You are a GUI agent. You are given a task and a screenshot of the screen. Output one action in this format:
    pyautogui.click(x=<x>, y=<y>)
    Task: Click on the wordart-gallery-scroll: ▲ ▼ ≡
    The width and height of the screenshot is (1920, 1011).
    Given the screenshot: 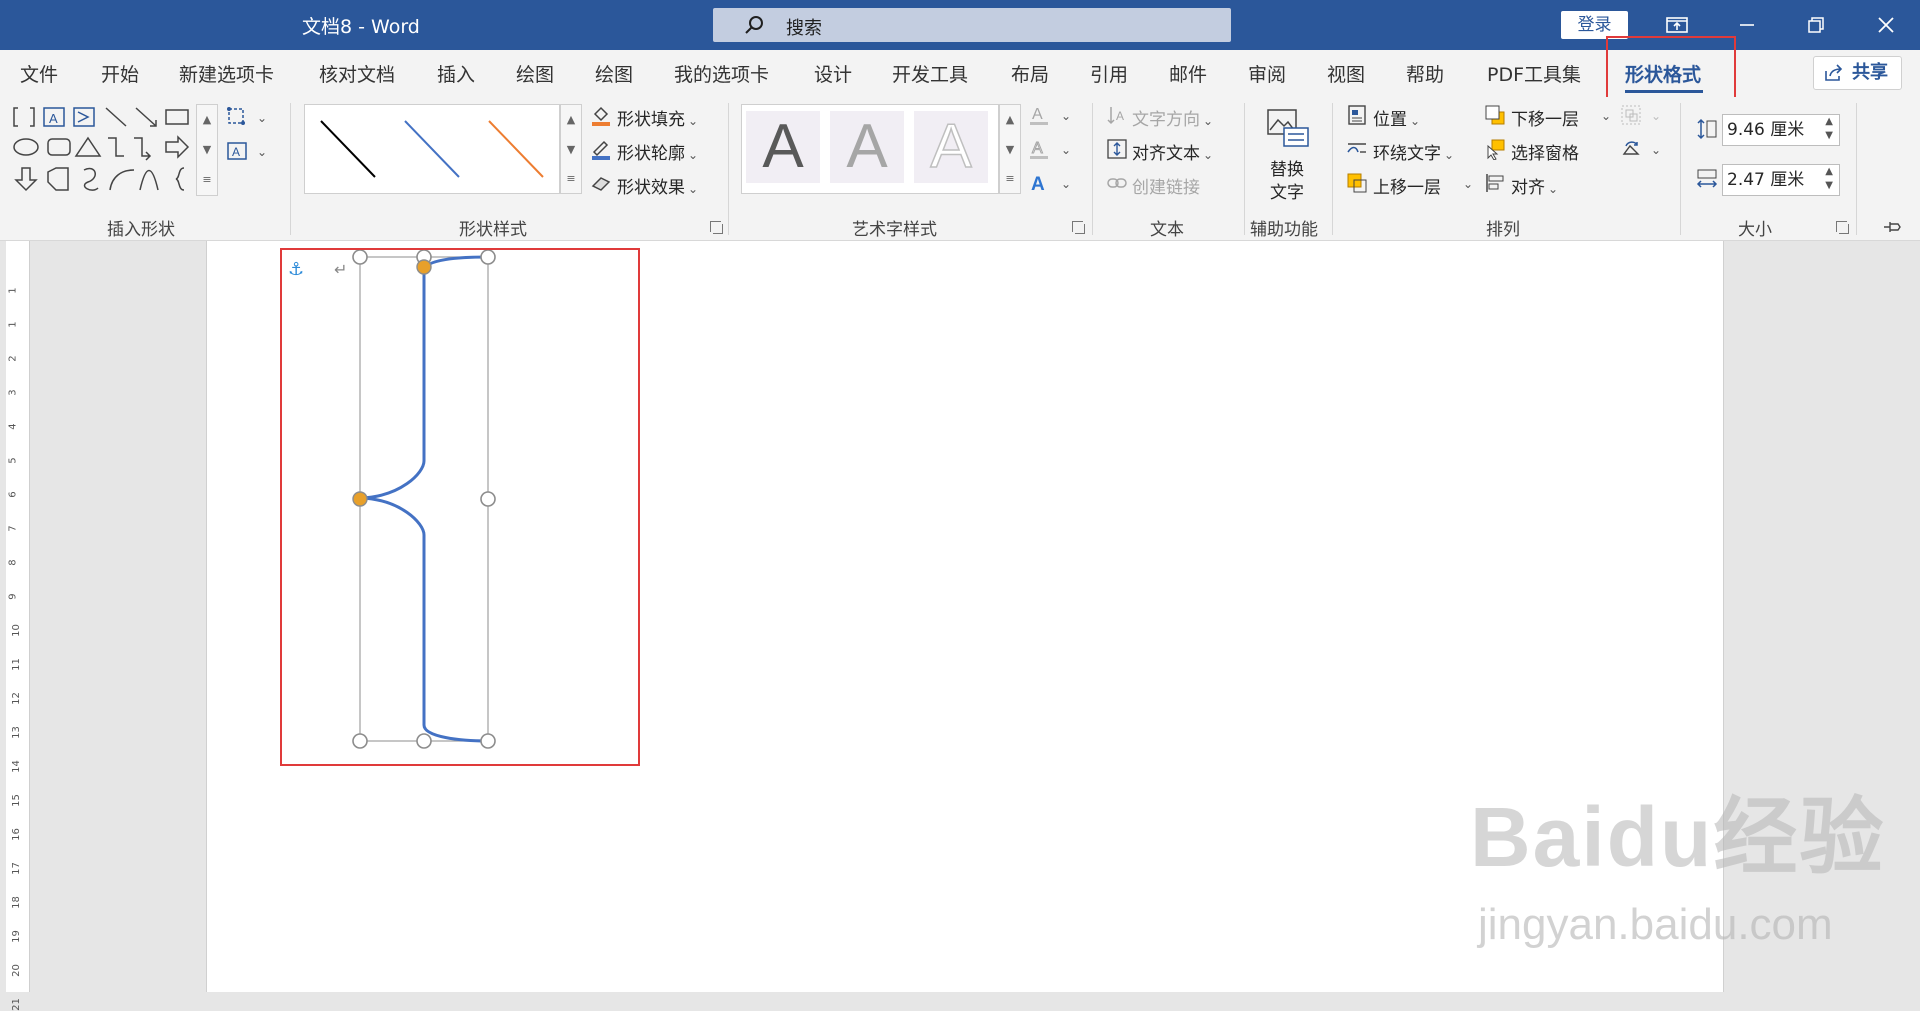 What is the action you would take?
    pyautogui.click(x=1010, y=149)
    